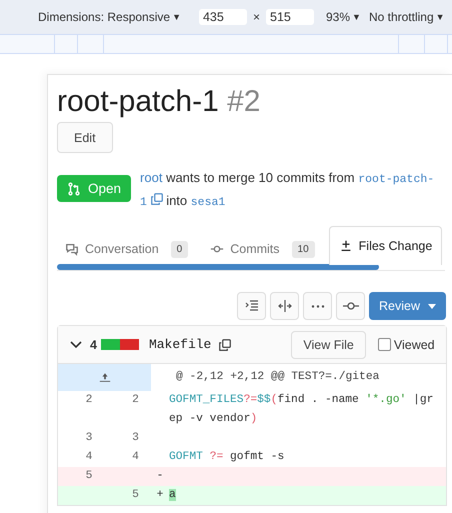  What do you see at coordinates (406, 345) in the screenshot?
I see `viewed-checkbox: Viewed` at bounding box center [406, 345].